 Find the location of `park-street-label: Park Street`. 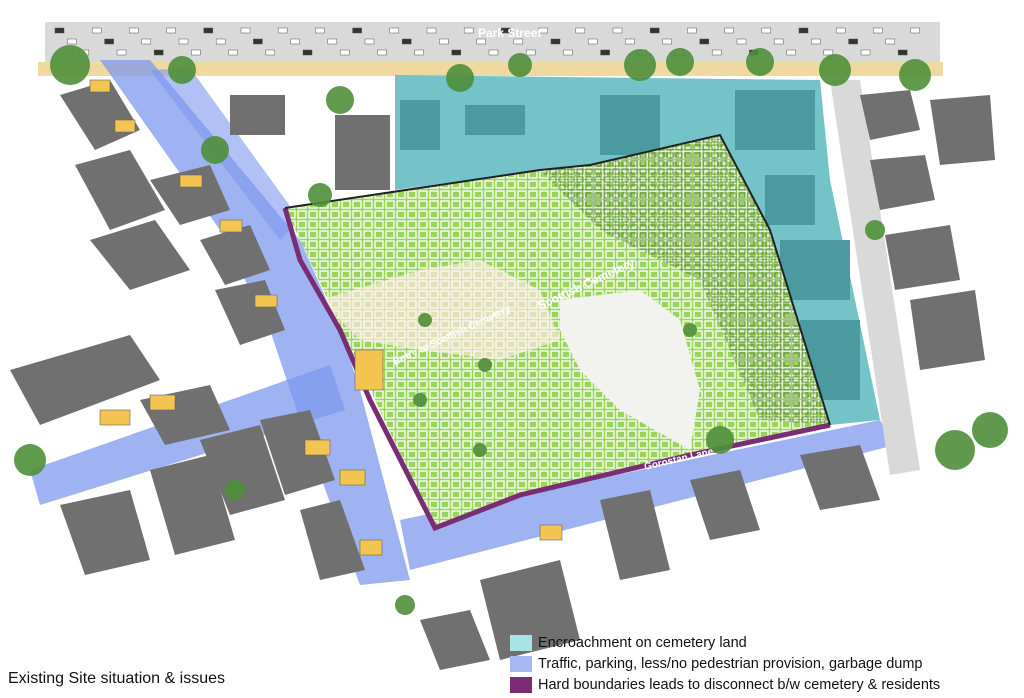

park-street-label: Park Street is located at coordinates (509, 33).